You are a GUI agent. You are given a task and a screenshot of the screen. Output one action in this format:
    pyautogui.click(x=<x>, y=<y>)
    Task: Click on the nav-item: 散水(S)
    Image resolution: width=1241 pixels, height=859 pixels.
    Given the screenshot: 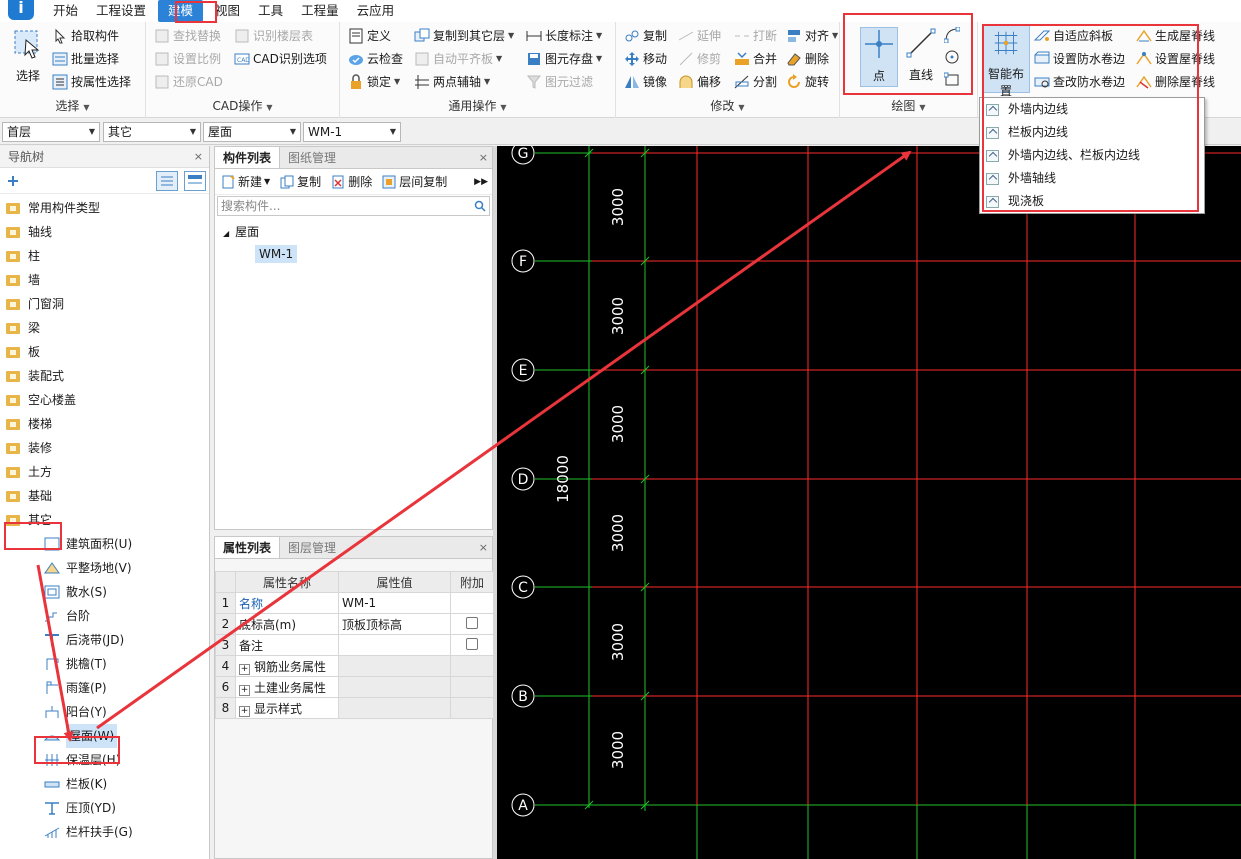 What is the action you would take?
    pyautogui.click(x=104, y=592)
    